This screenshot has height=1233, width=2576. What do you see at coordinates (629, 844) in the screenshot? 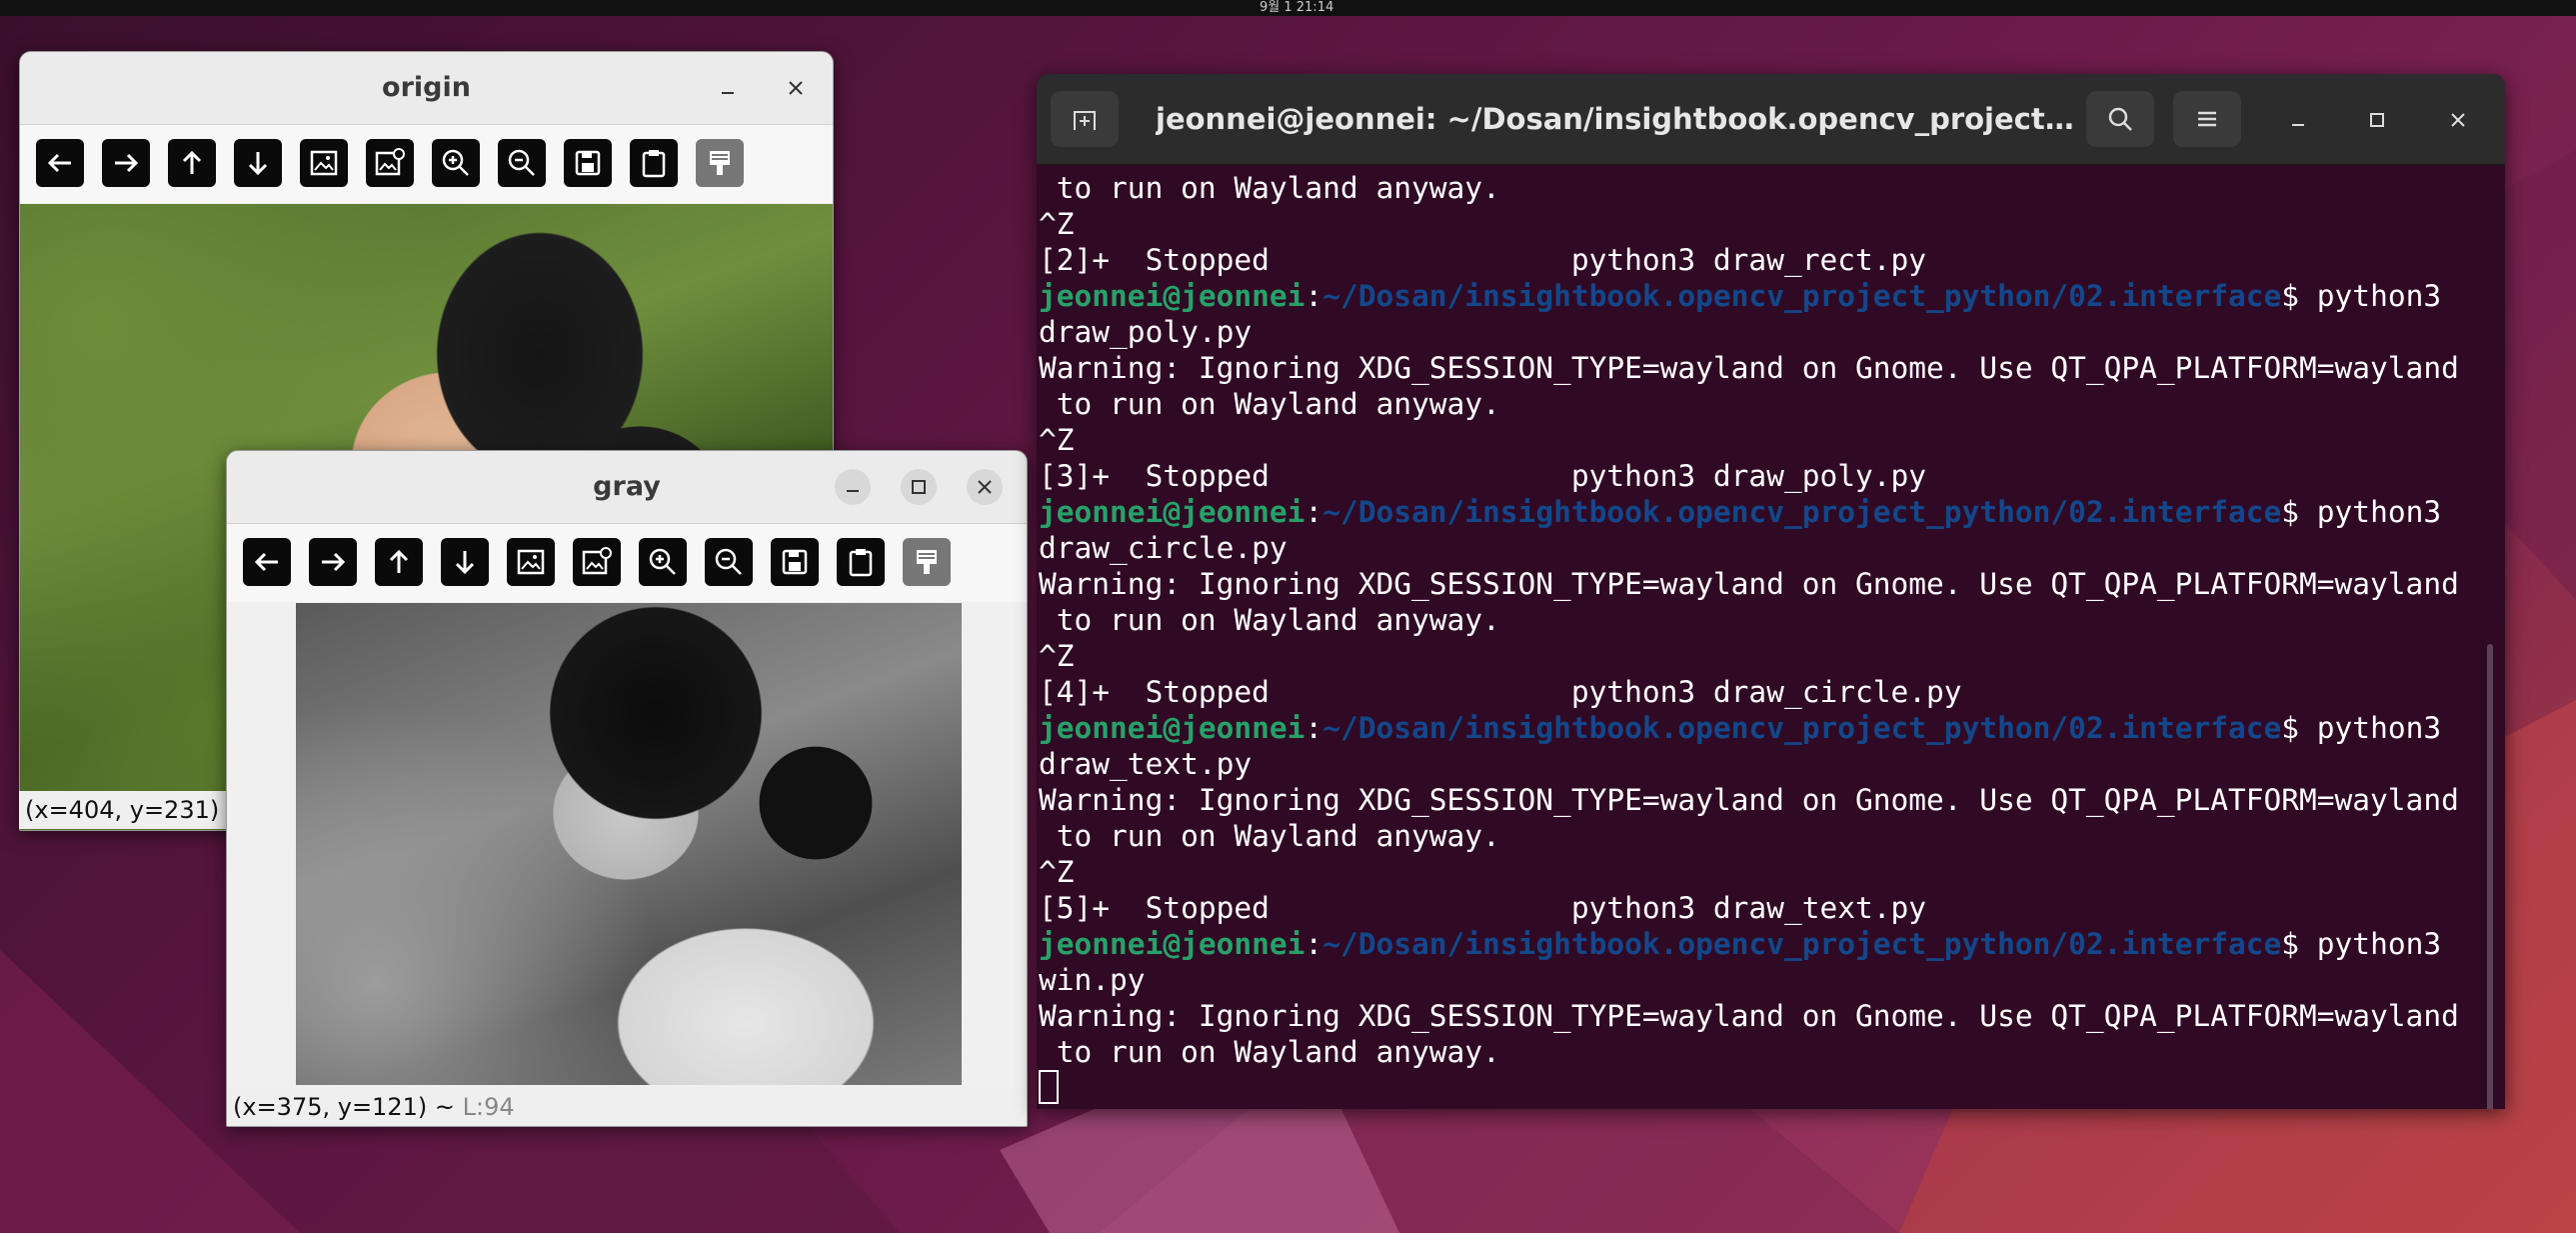
I see `gray-image` at bounding box center [629, 844].